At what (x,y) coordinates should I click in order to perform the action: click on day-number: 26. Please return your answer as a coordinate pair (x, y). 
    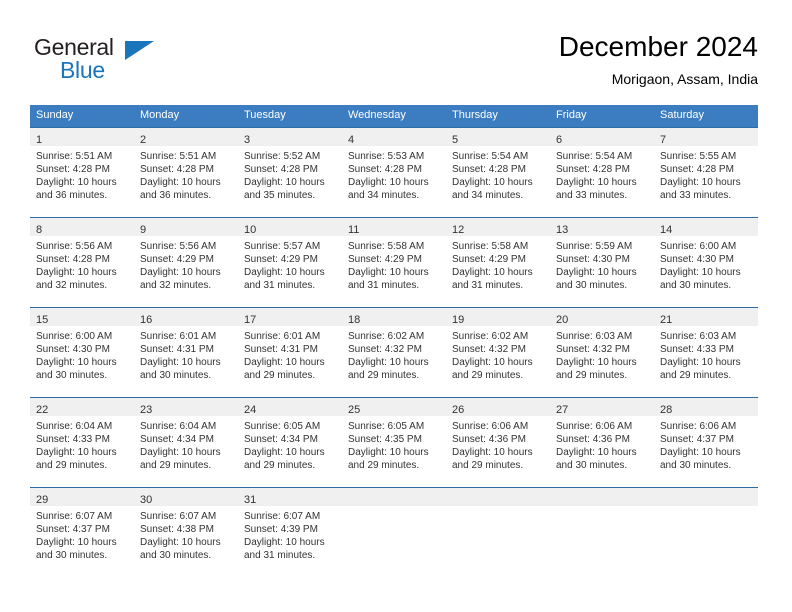
    Looking at the image, I should click on (458, 410).